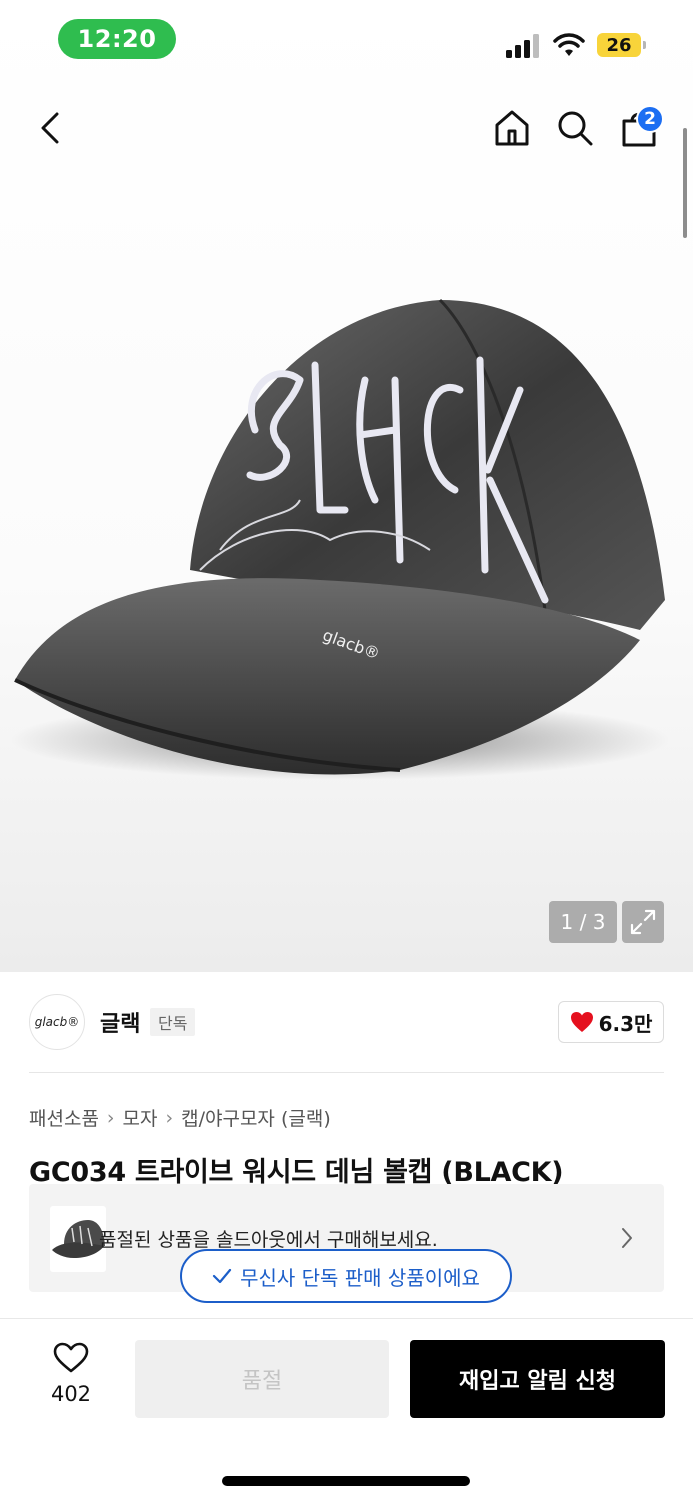 Image resolution: width=693 pixels, height=1500 pixels. Describe the element at coordinates (346, 1481) in the screenshot. I see `home-indicator` at that location.